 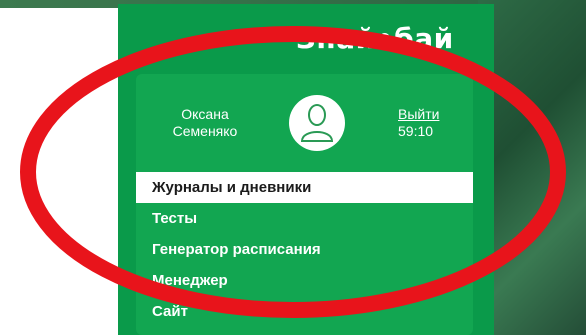 I want to click on session-info: Выйти 59:10, so click(x=418, y=123).